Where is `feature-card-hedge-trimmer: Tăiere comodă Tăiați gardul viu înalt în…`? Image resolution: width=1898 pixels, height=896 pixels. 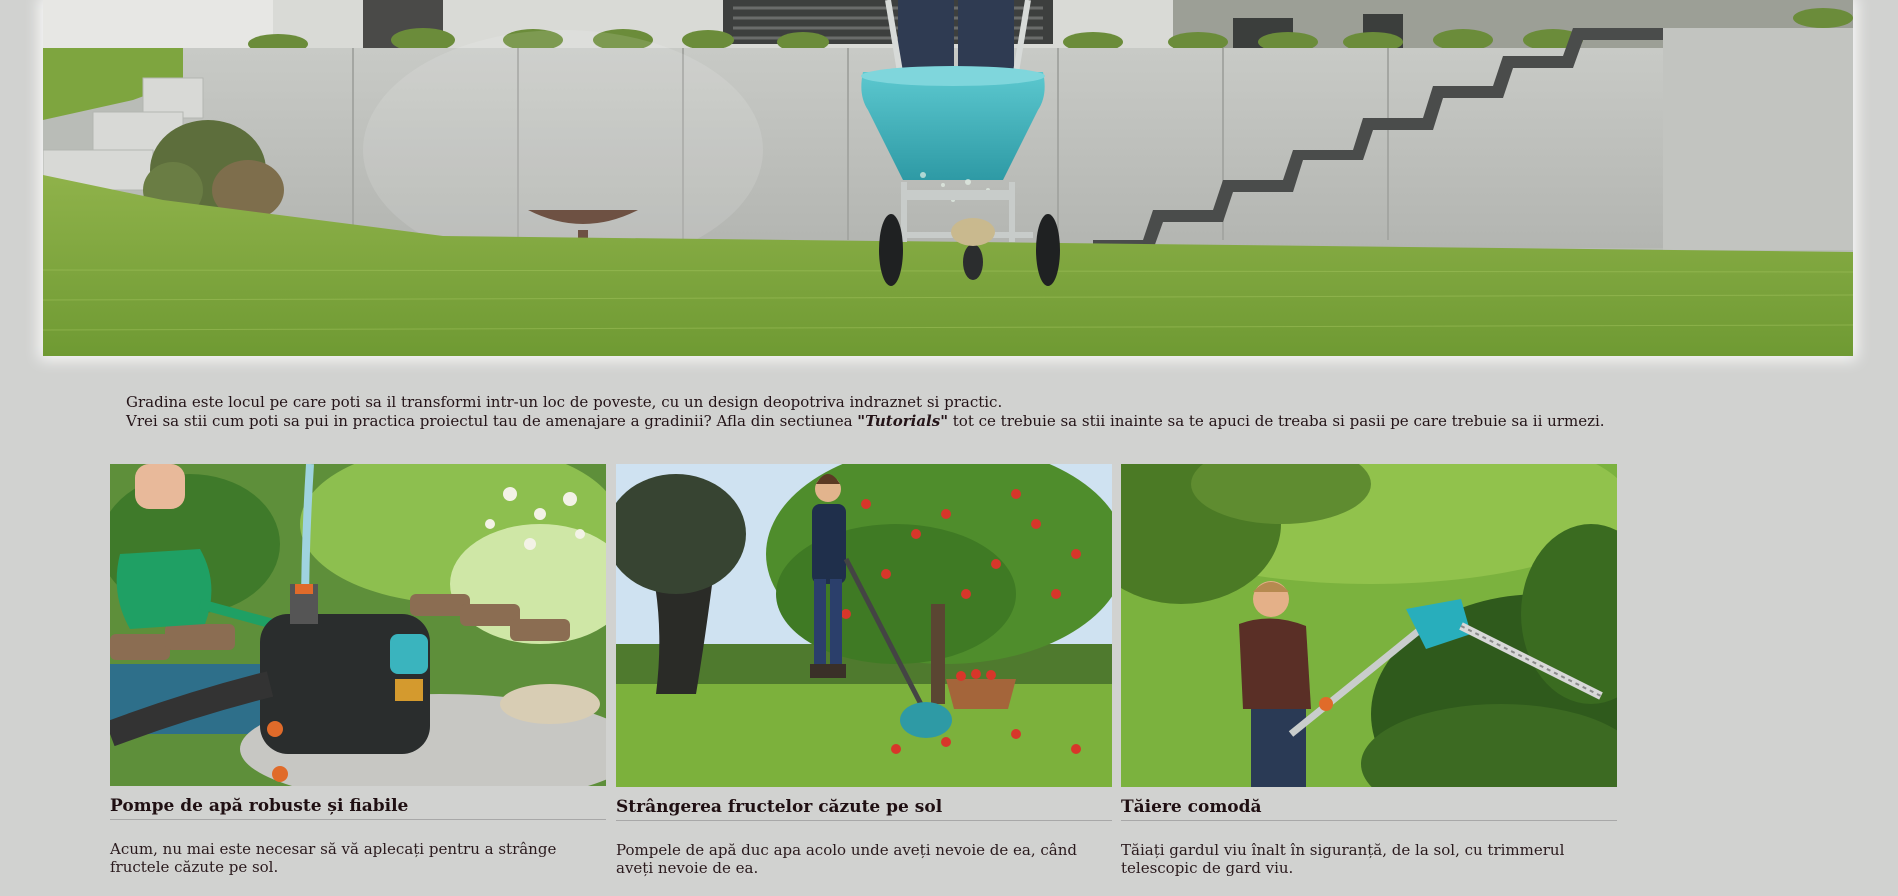
feature-card-hedge-trimmer: Tăiere comodă Tăiați gardul viu înalt în… is located at coordinates (1369, 670).